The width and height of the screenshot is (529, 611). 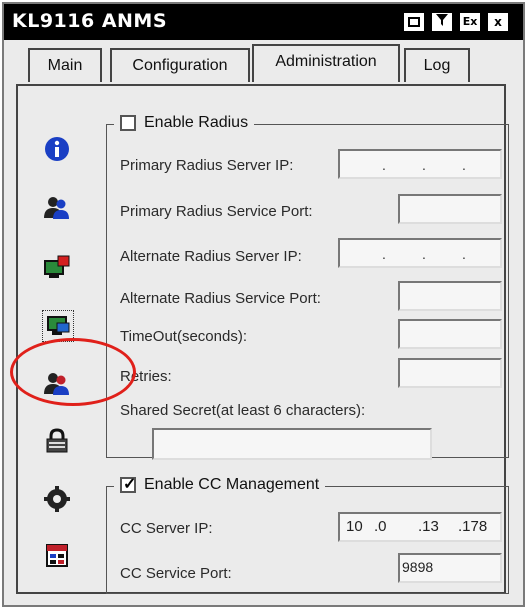 I want to click on primary-radius-port-input, so click(x=450, y=209).